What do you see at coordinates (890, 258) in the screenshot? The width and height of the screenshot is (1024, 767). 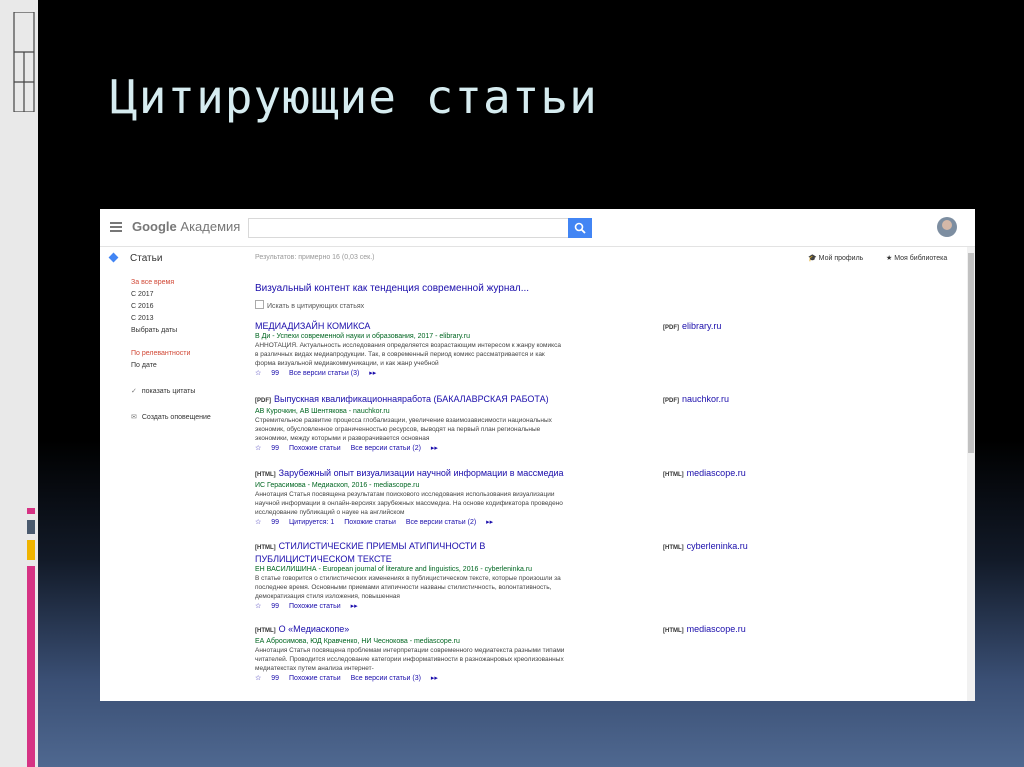 I see `star-icon: ★` at bounding box center [890, 258].